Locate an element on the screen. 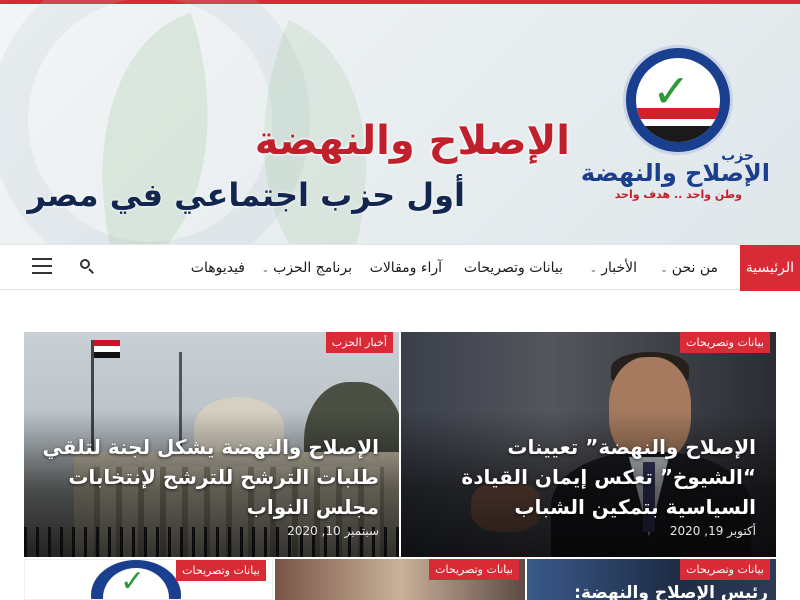  nav-item-opinions: آراء ومقالات is located at coordinates (406, 268).